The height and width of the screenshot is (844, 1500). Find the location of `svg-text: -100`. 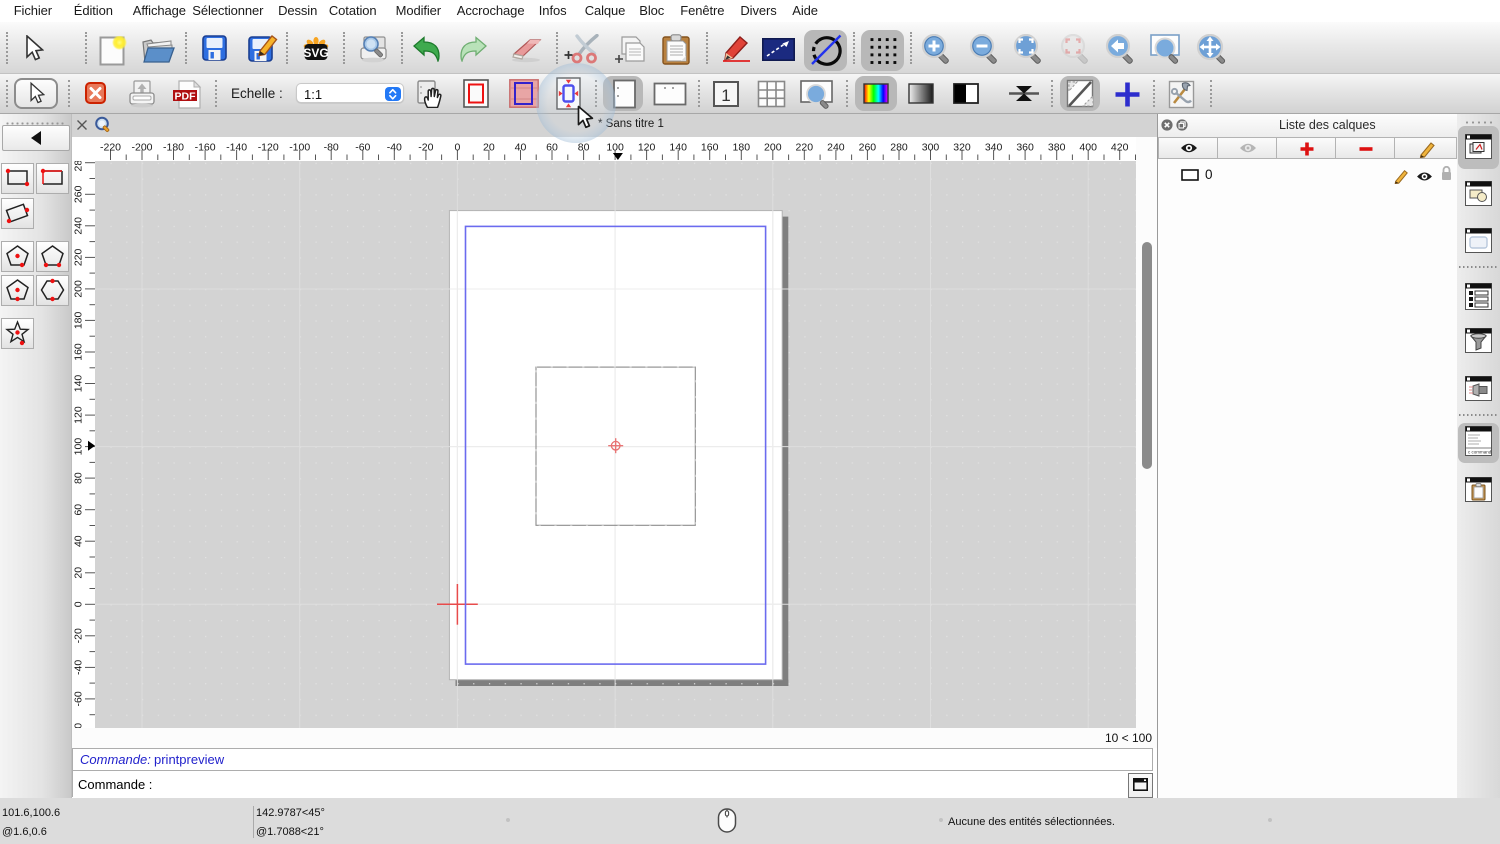

svg-text: -100 is located at coordinates (299, 148).